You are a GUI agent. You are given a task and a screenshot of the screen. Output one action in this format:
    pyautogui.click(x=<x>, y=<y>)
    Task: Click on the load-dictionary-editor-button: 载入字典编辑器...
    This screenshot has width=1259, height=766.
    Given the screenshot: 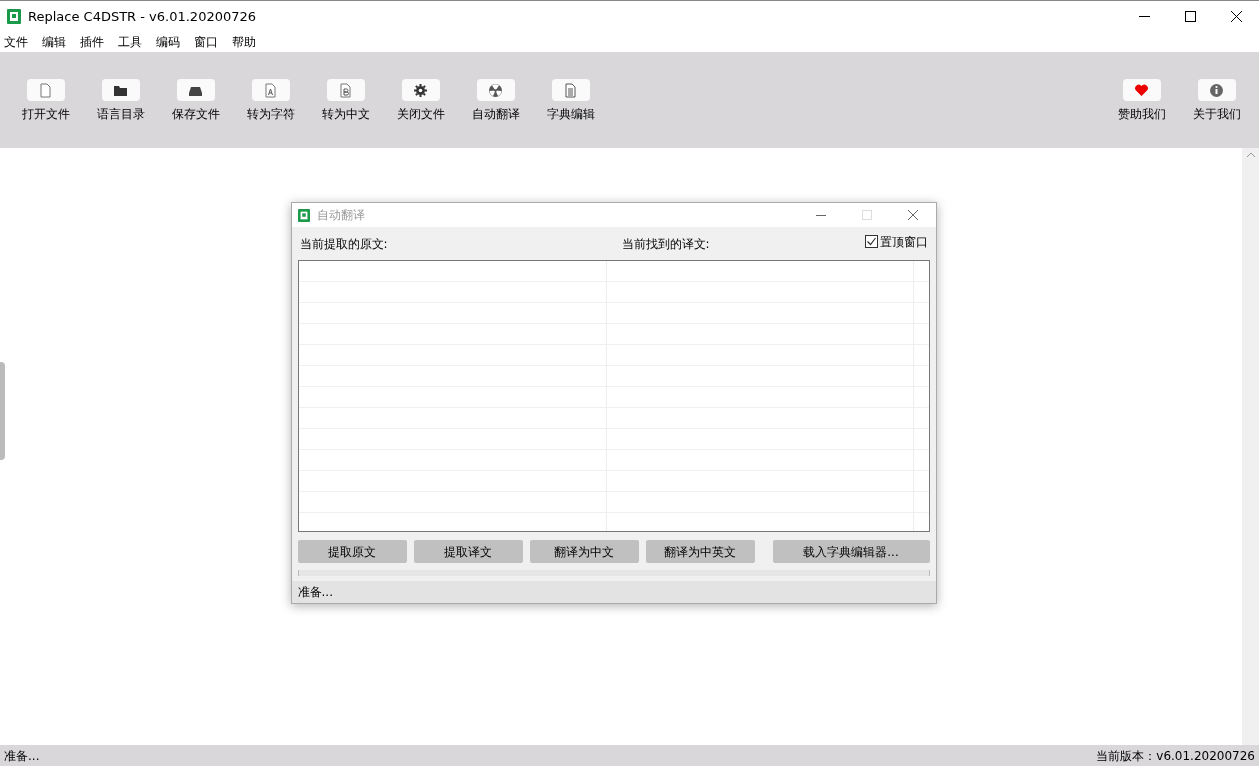 What is the action you would take?
    pyautogui.click(x=851, y=551)
    